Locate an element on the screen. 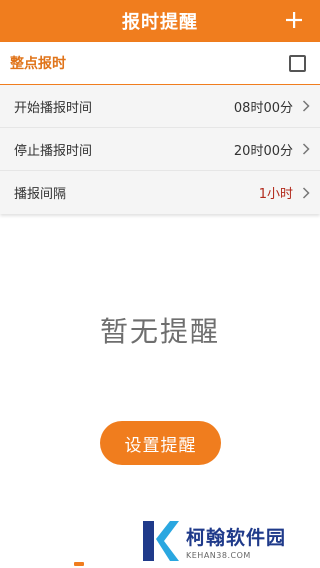 This screenshot has height=568, width=320. hourly-chime-label: 整点报时 is located at coordinates (38, 64).